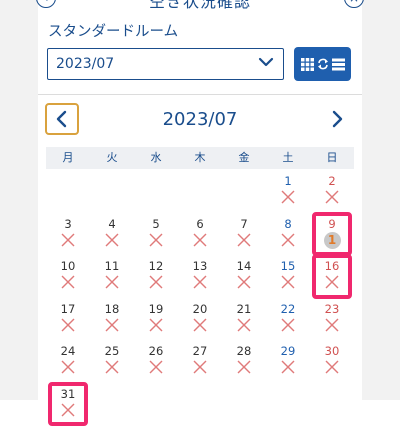 This screenshot has height=426, width=400. What do you see at coordinates (244, 360) in the screenshot?
I see `calendar-day: 28` at bounding box center [244, 360].